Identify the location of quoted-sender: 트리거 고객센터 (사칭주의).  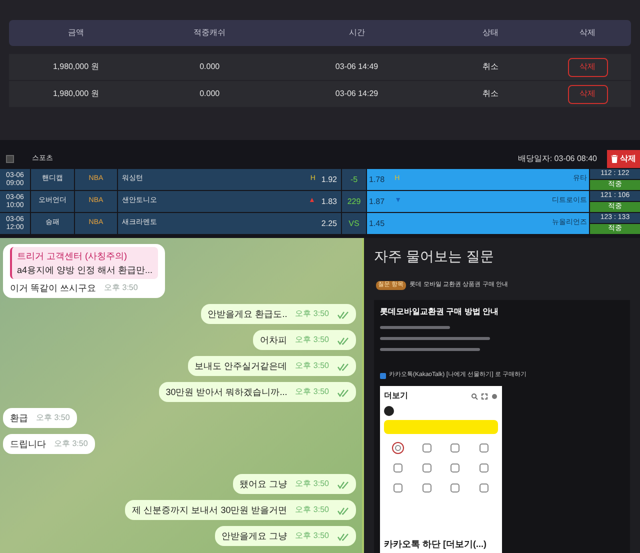
(72, 256).